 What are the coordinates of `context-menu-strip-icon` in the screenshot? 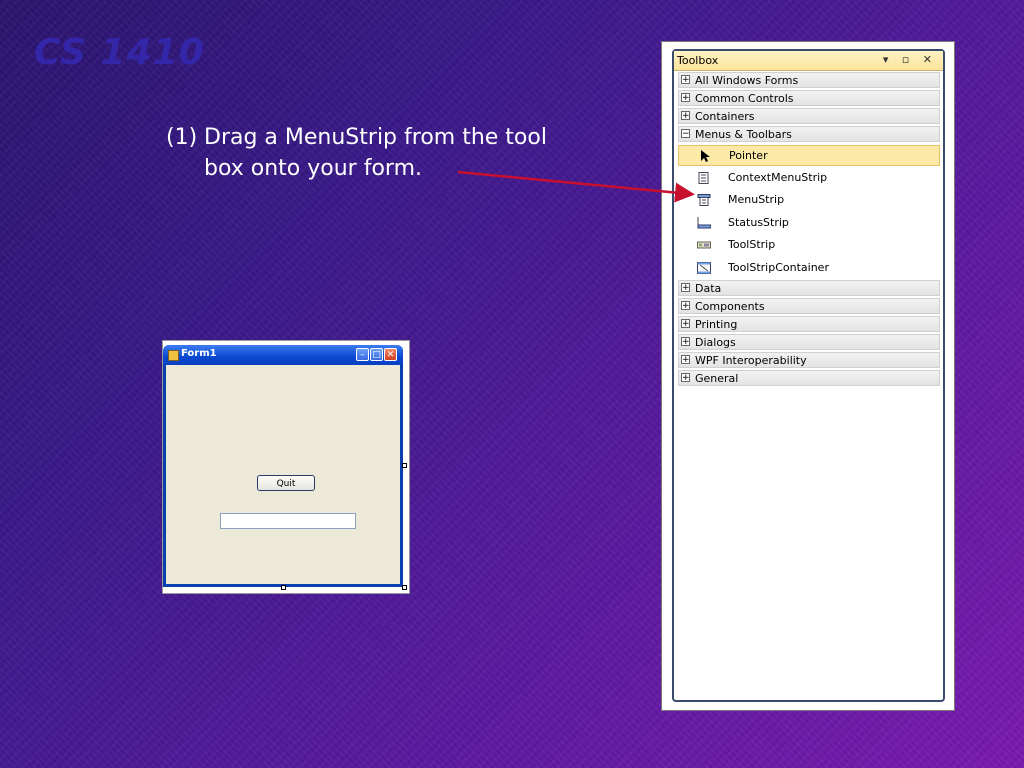 It's located at (703, 178).